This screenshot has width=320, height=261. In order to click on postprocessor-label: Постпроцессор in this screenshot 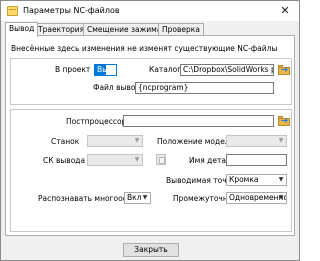, I will do `click(96, 121)`.